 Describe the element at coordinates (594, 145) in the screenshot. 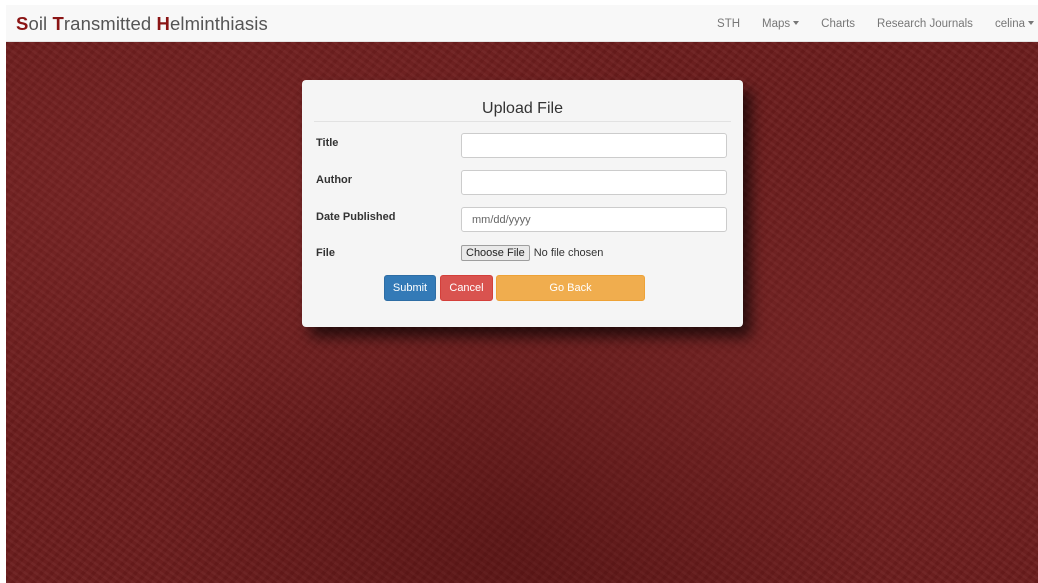

I see `title-input` at that location.